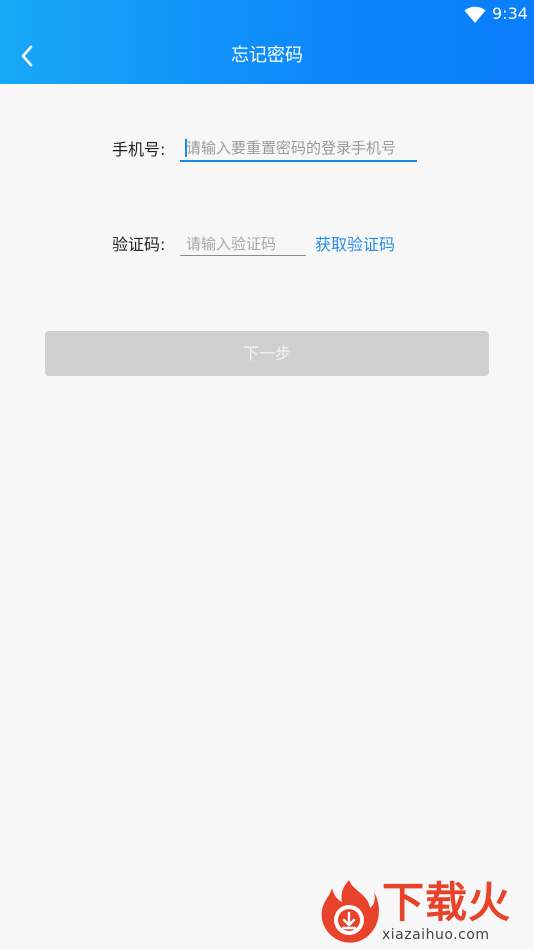  Describe the element at coordinates (267, 42) in the screenshot. I see `app-header: 9:34 忘记密码` at that location.